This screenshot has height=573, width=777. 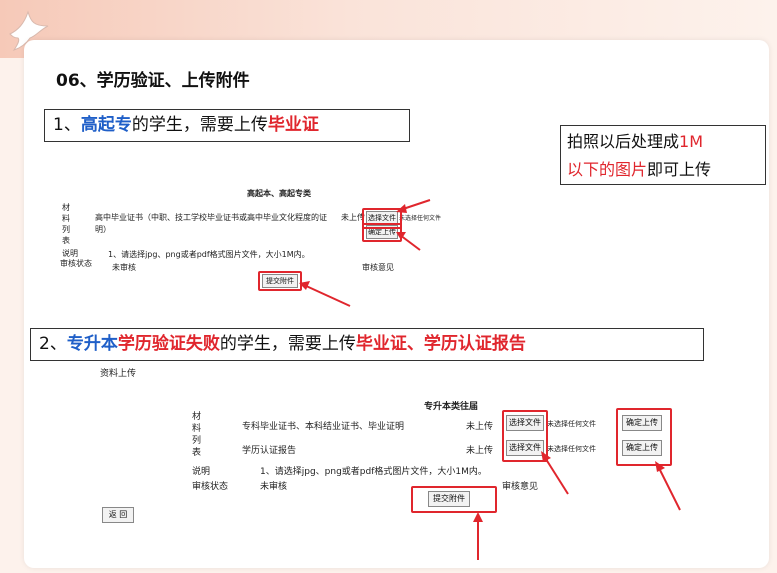 What do you see at coordinates (408, 241) in the screenshot?
I see `arrow-to-confirm-upload` at bounding box center [408, 241].